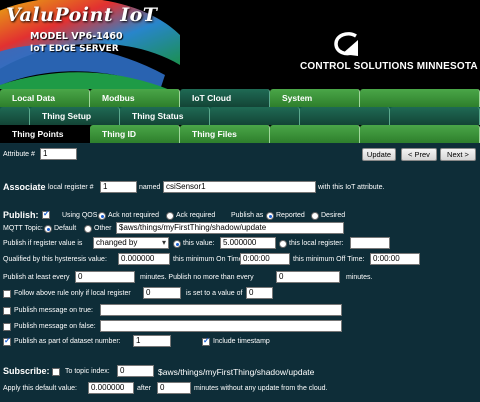 The height and width of the screenshot is (402, 480). Describe the element at coordinates (67, 116) in the screenshot. I see `tab-label: Thing Setup` at that location.